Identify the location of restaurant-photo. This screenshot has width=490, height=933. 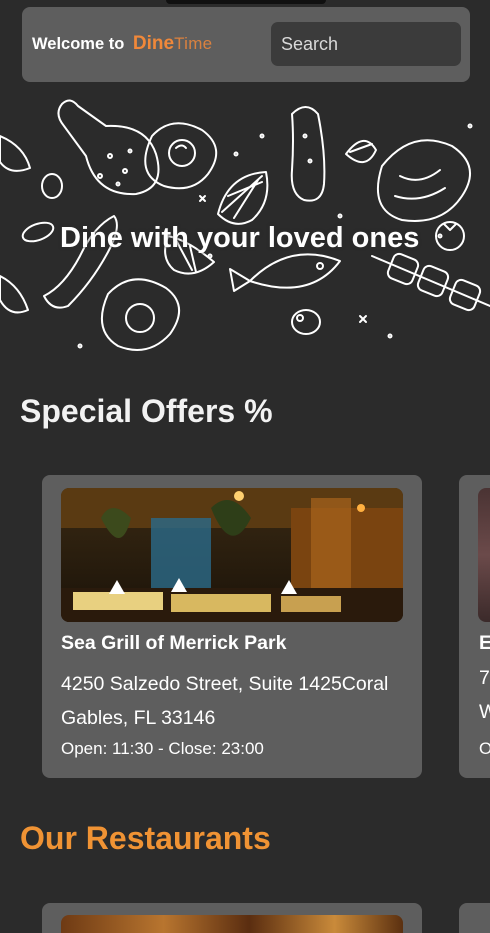
(232, 555).